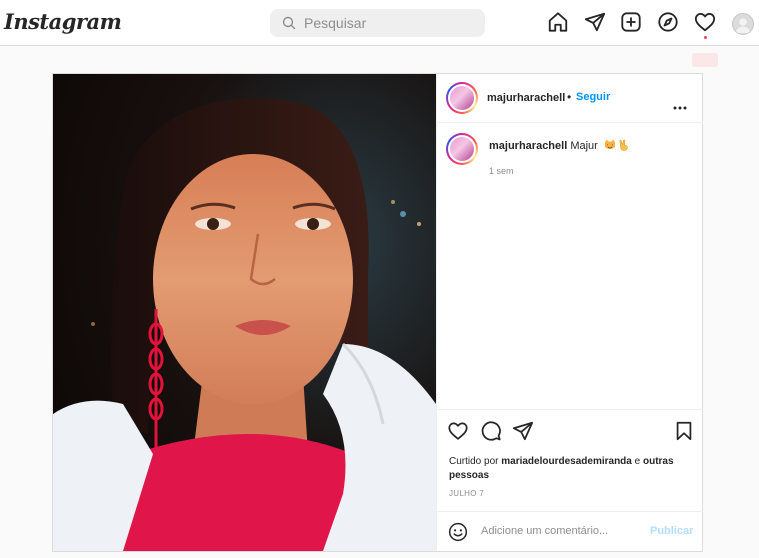  Describe the element at coordinates (561, 531) in the screenshot. I see `comment-input` at that location.